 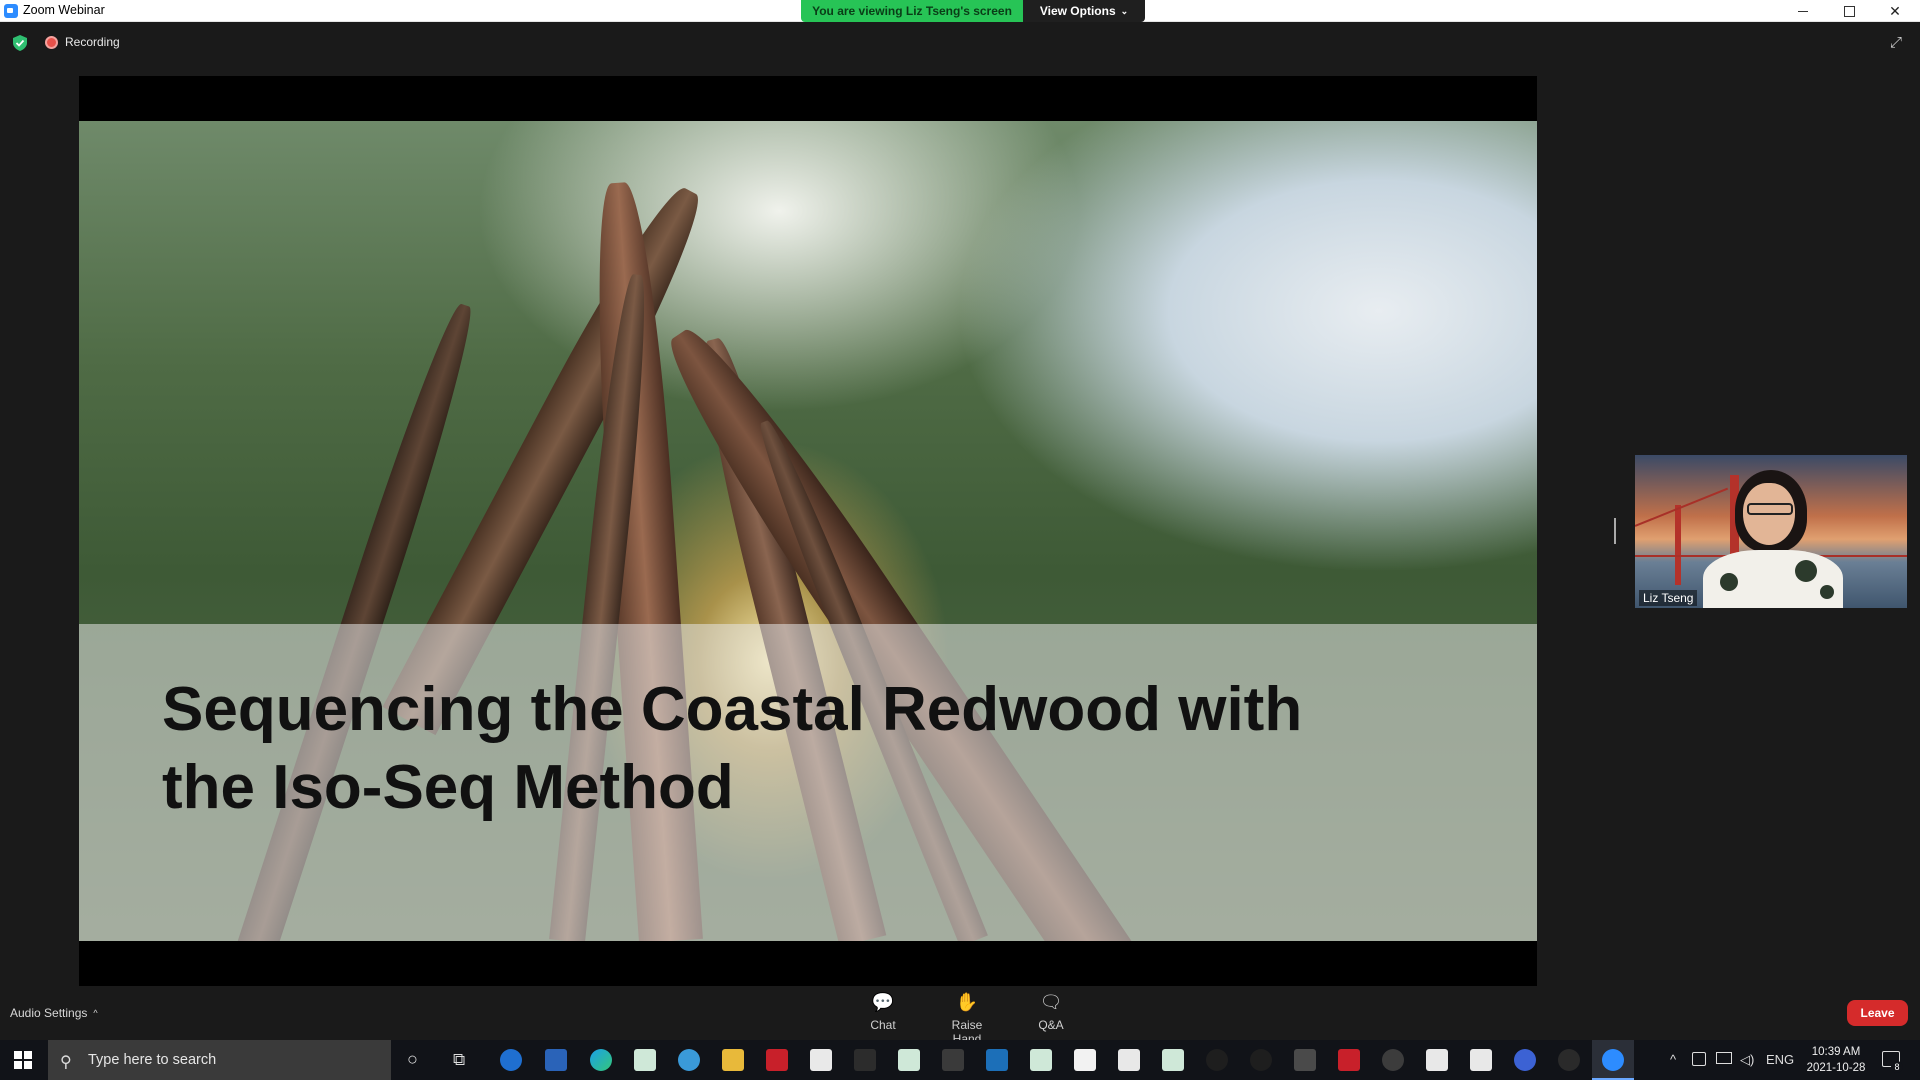 I want to click on r-icon, so click(x=1525, y=1060).